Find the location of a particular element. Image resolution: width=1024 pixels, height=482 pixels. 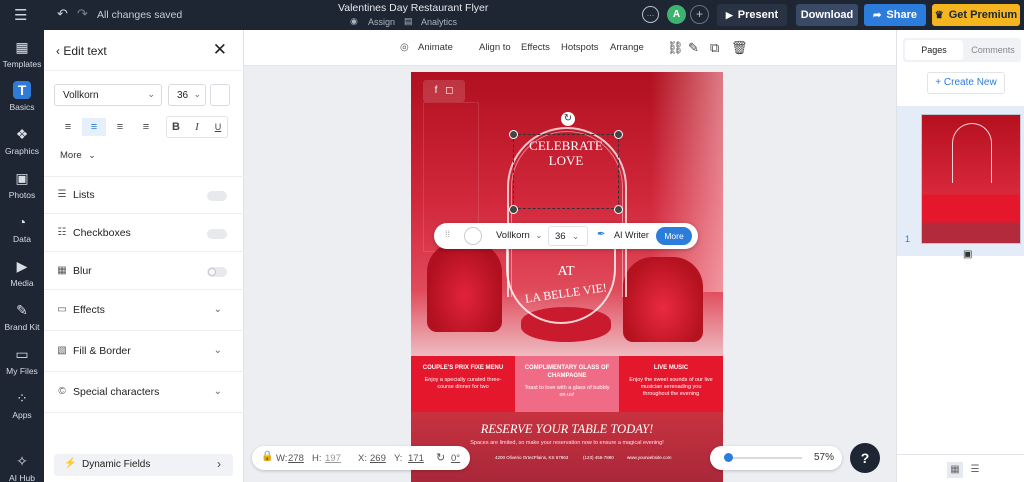

align-right-button: ≡ is located at coordinates (120, 127).